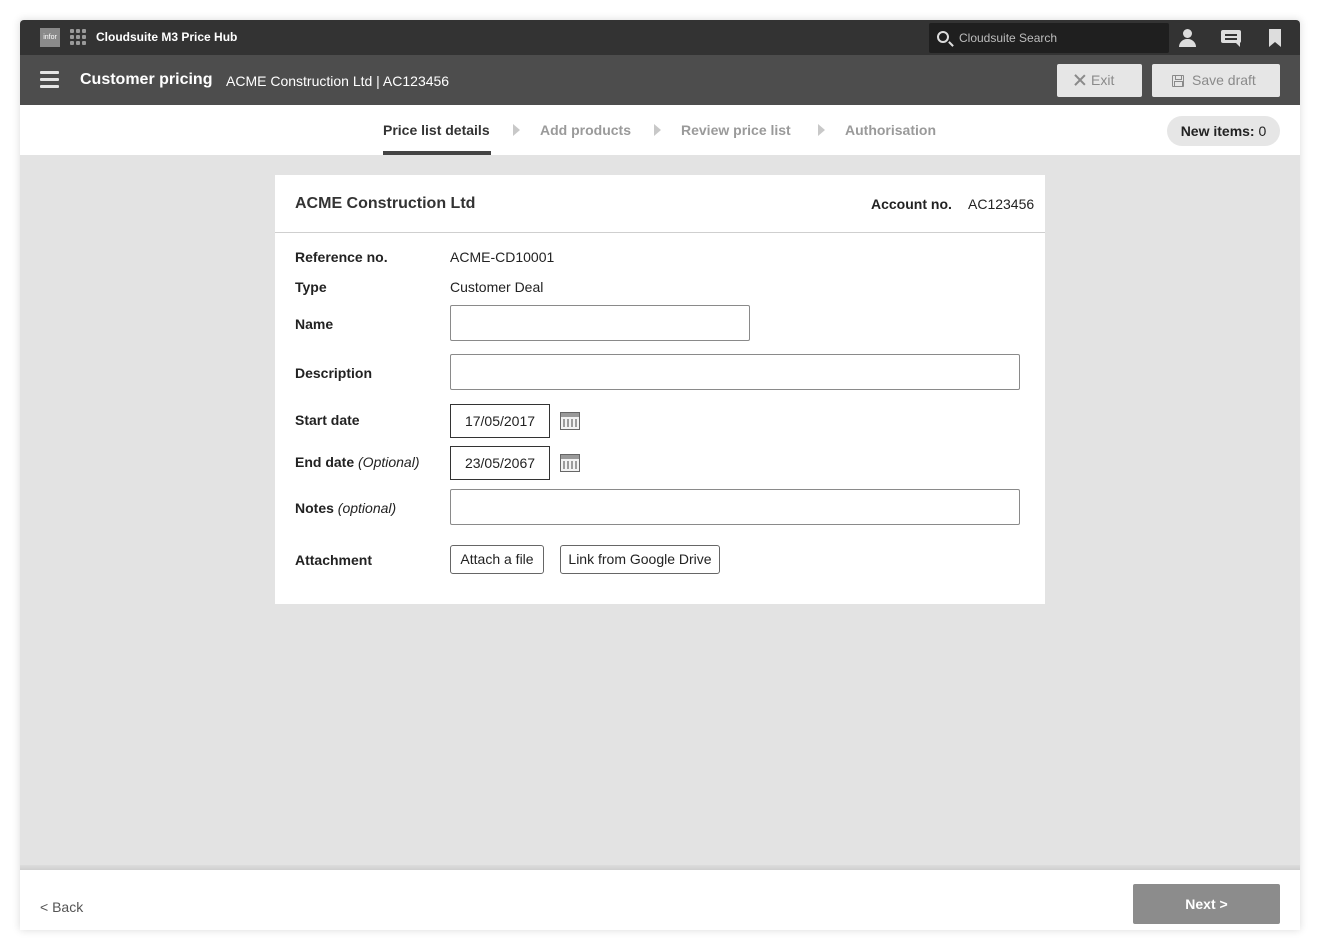  Describe the element at coordinates (1224, 80) in the screenshot. I see `save-draft-label: Save draft` at that location.